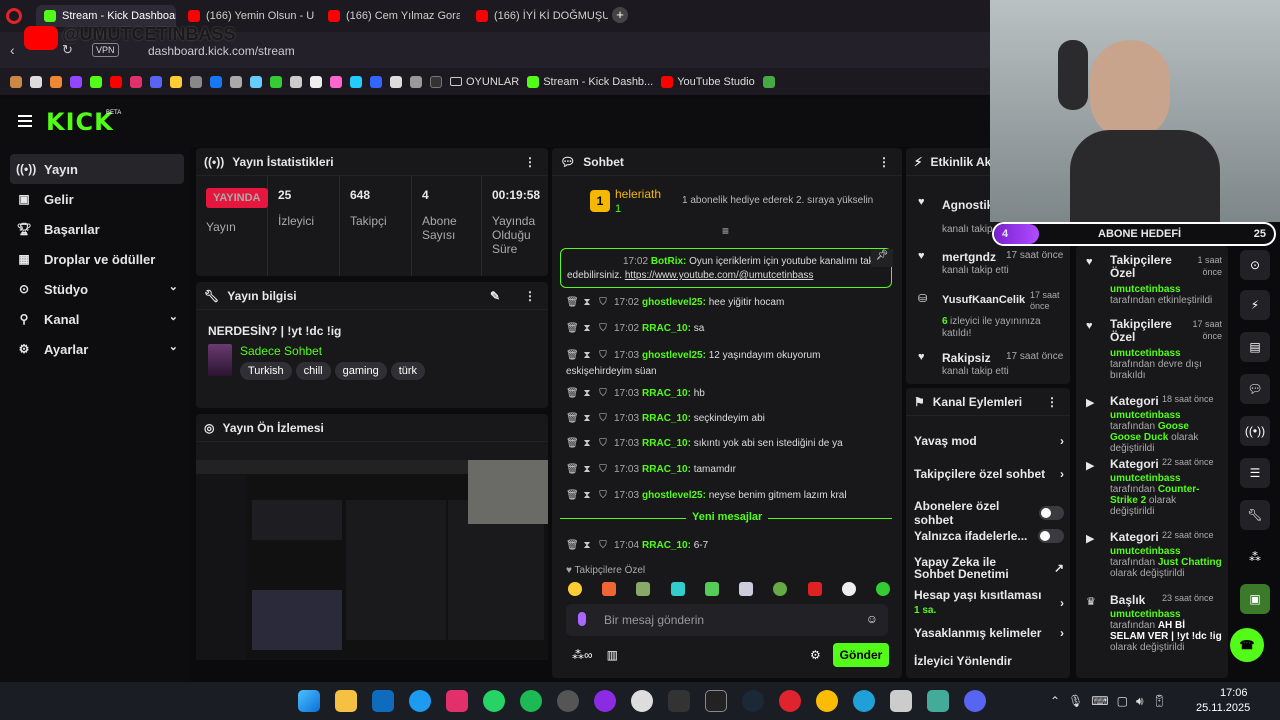  I want to click on category-thumbnail, so click(220, 360).